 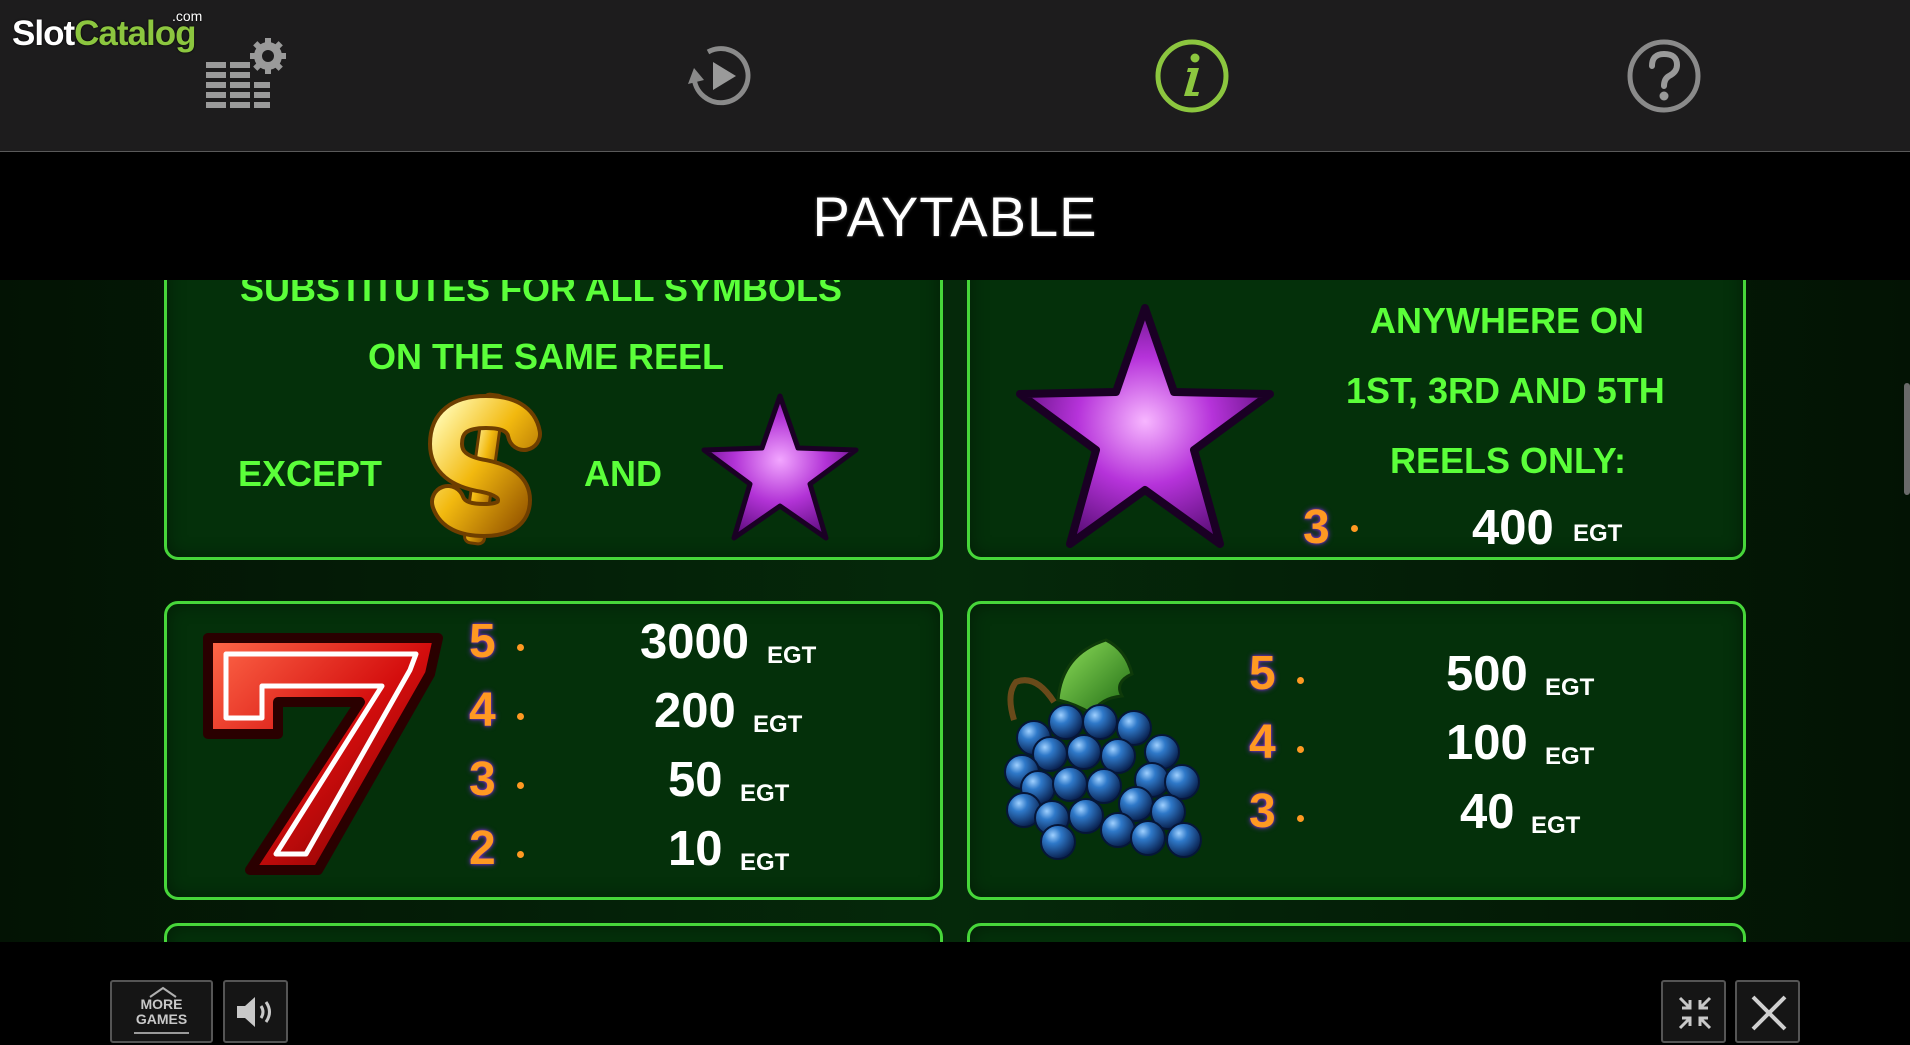 I want to click on seven-unit-4: EGT, so click(x=778, y=724).